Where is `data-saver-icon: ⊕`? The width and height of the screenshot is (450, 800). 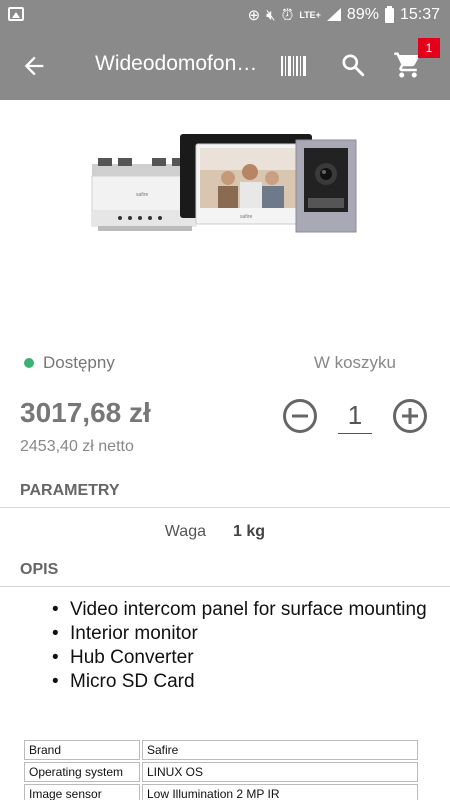
data-saver-icon: ⊕ is located at coordinates (254, 15).